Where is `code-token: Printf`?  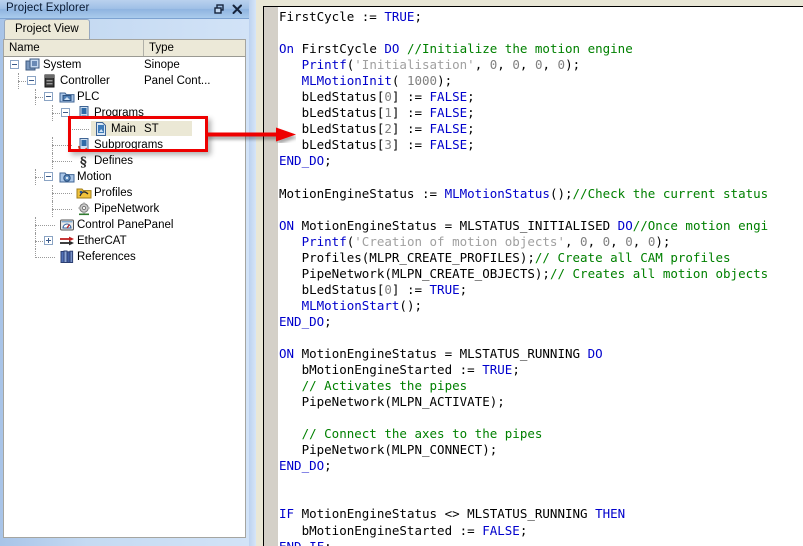 code-token: Printf is located at coordinates (324, 241).